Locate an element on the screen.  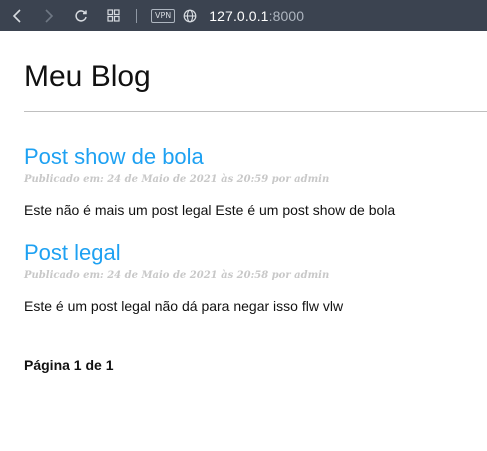
back-icon is located at coordinates (17, 16).